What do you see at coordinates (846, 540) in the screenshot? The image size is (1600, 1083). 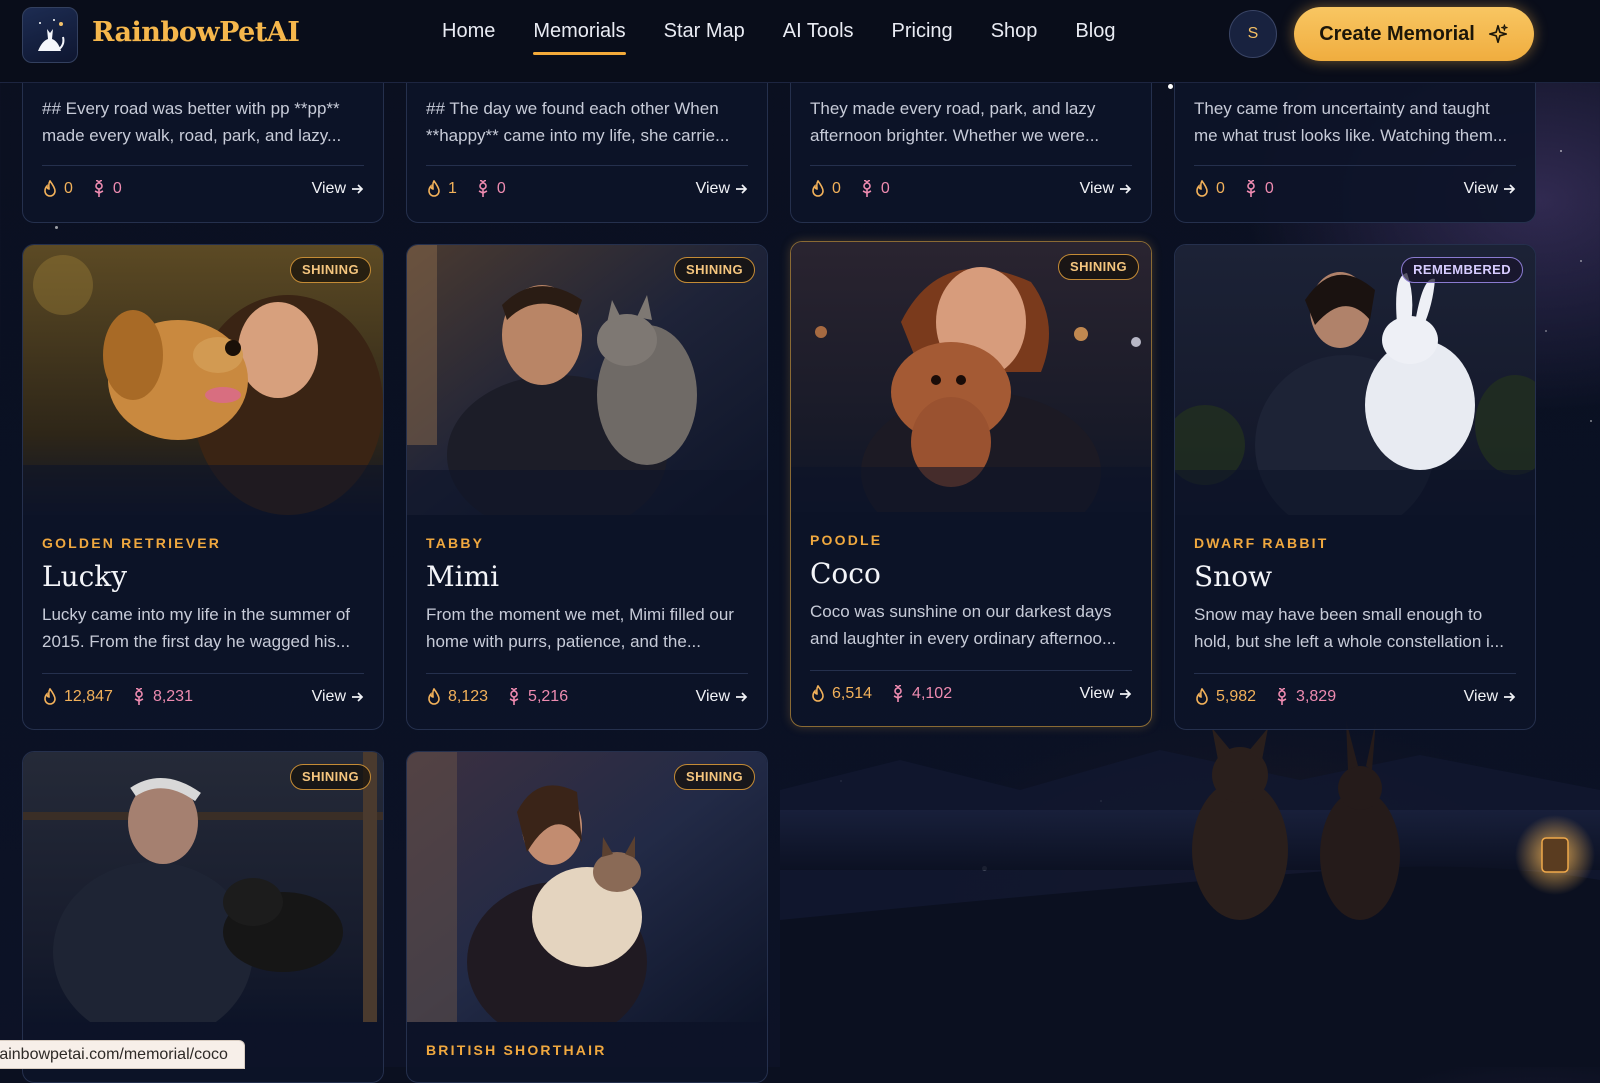 I see `pet-breed: POODLE` at bounding box center [846, 540].